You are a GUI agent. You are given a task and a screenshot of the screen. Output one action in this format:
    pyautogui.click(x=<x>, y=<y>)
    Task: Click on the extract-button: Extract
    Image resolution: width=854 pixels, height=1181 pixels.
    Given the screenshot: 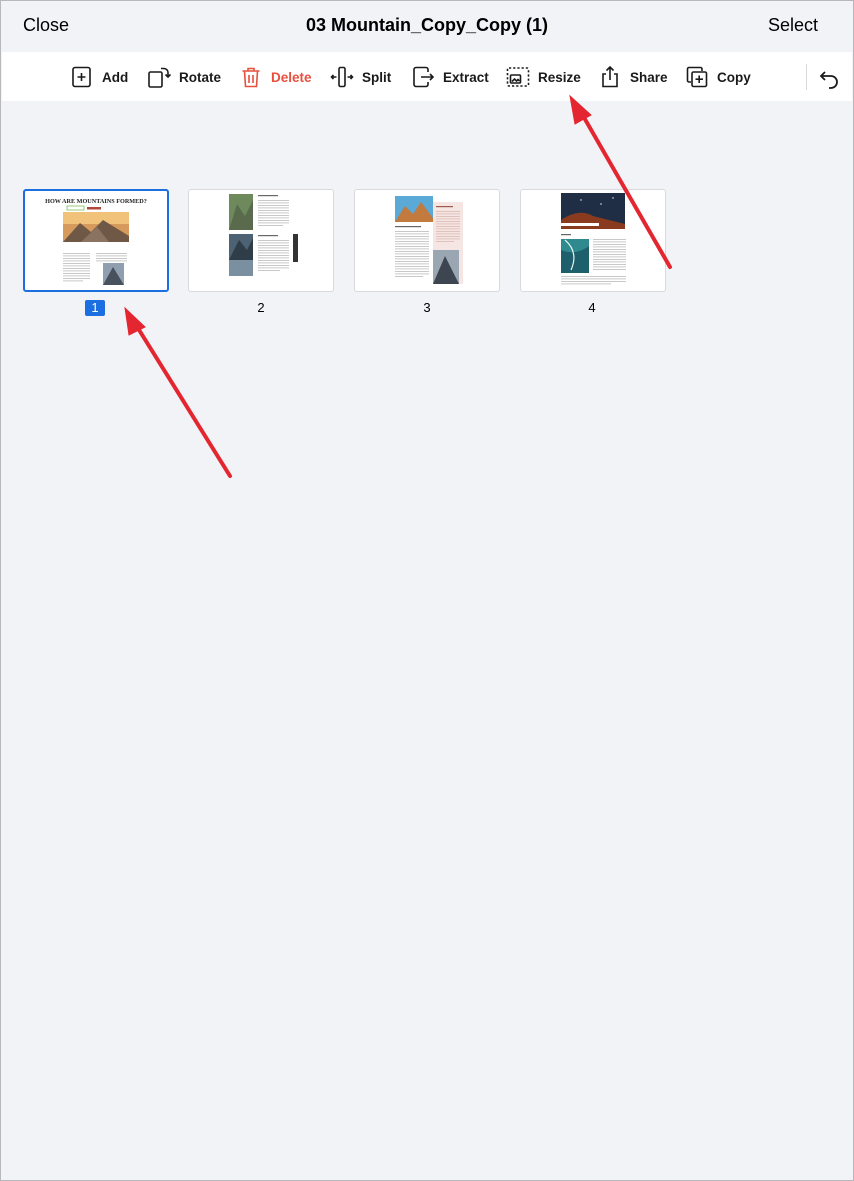 What is the action you would take?
    pyautogui.click(x=450, y=77)
    